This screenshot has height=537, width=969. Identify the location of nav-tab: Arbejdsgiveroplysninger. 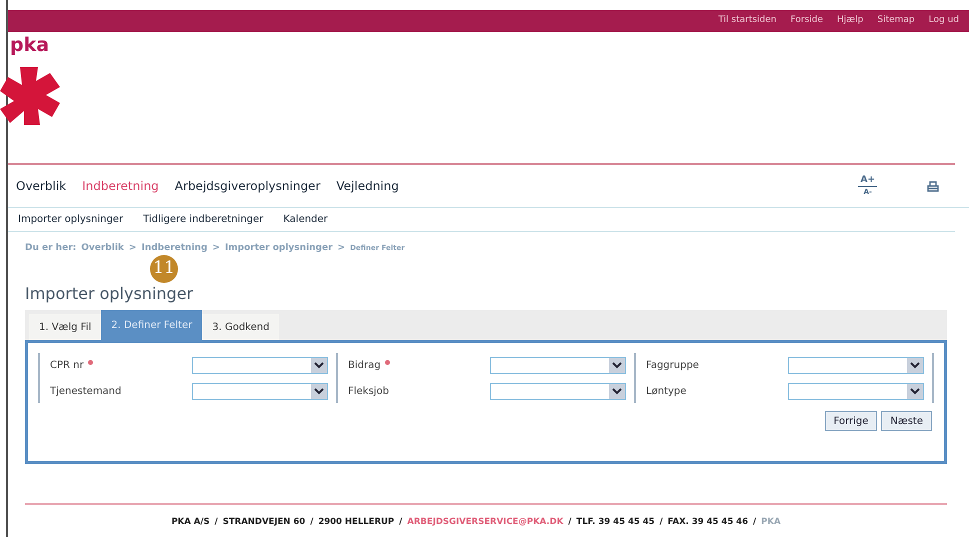
(247, 186).